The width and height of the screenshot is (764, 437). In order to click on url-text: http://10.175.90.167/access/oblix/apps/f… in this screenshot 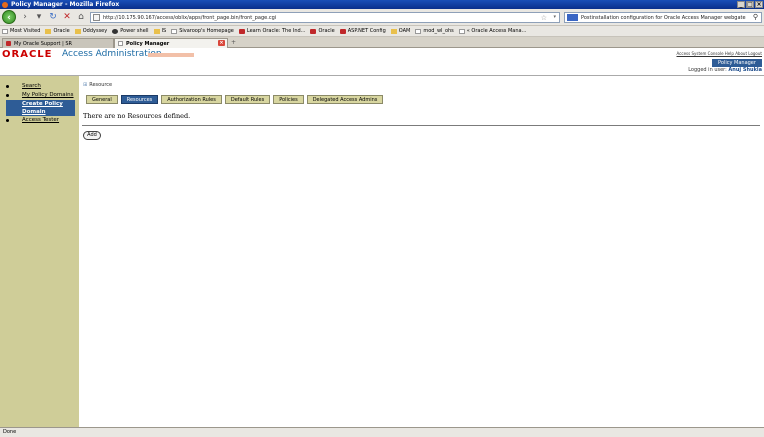, I will do `click(190, 17)`.